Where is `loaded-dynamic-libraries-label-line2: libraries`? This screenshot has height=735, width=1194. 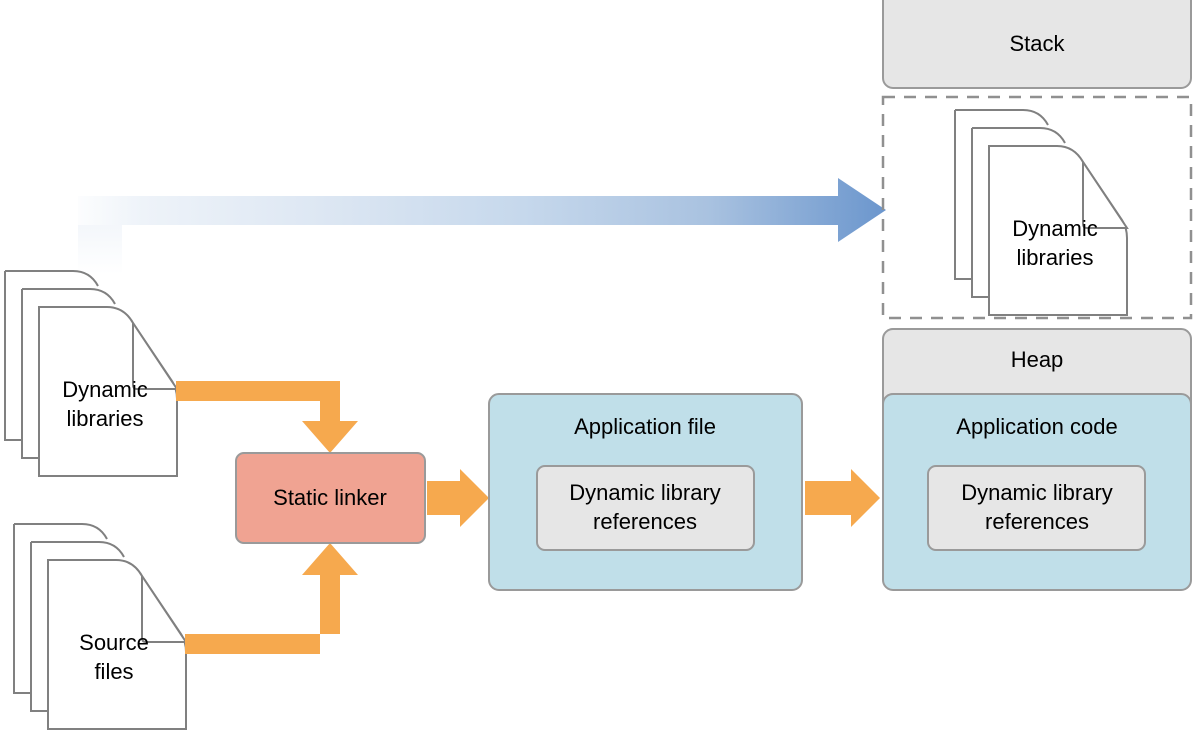 loaded-dynamic-libraries-label-line2: libraries is located at coordinates (1054, 257).